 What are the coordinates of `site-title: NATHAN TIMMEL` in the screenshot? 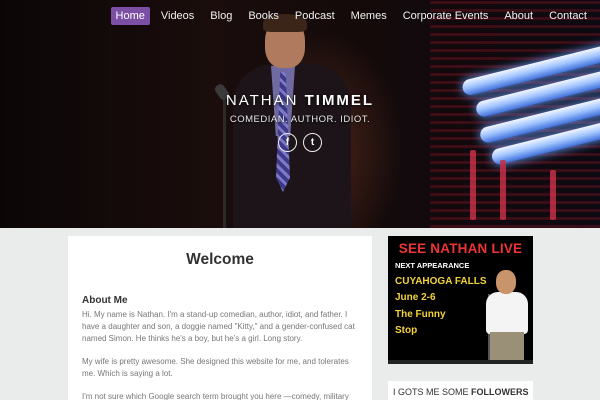 It's located at (300, 100).